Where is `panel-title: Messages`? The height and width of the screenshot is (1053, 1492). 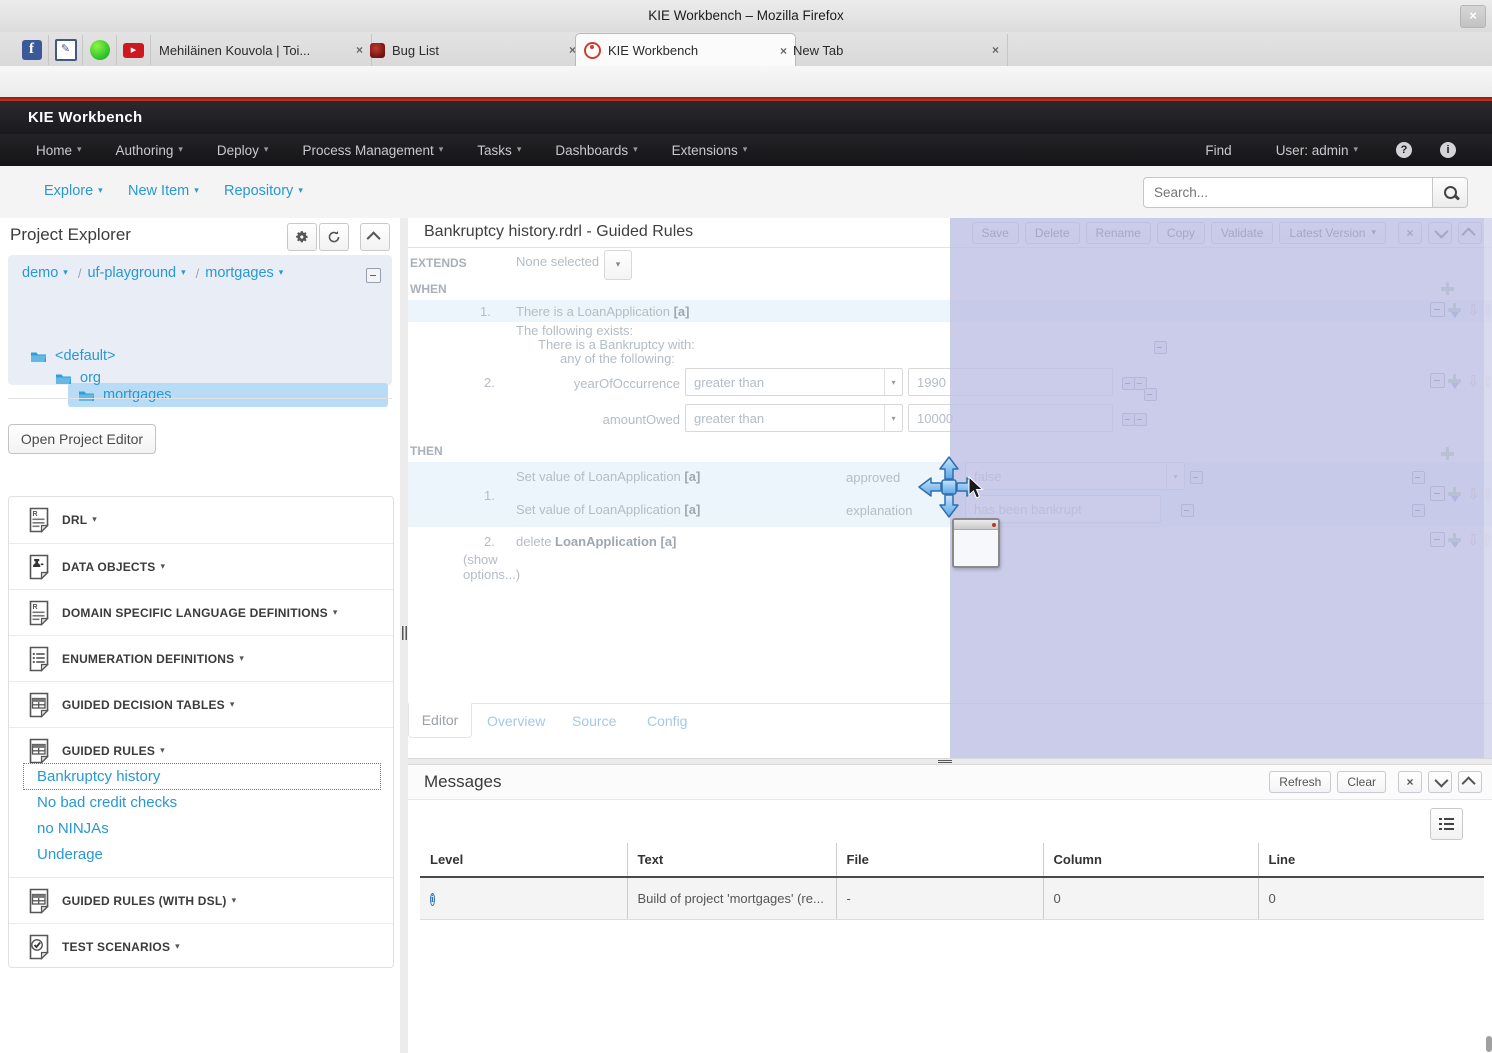
panel-title: Messages is located at coordinates (463, 781).